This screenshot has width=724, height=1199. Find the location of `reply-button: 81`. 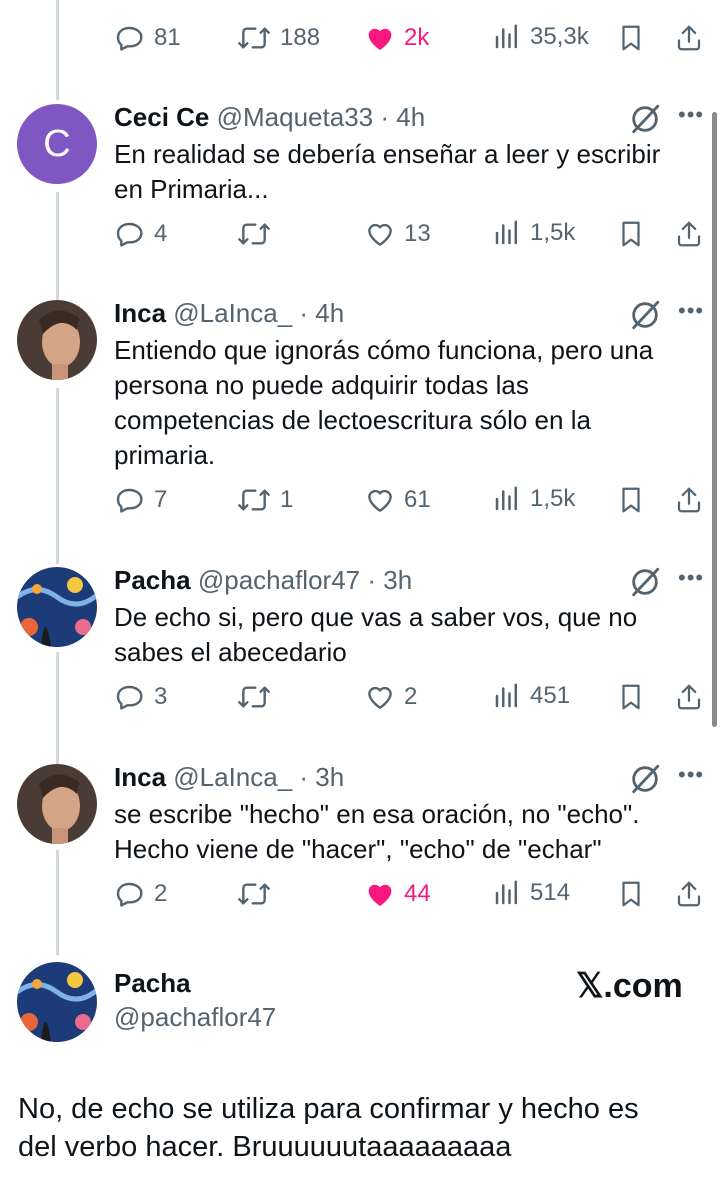

reply-button: 81 is located at coordinates (147, 38).